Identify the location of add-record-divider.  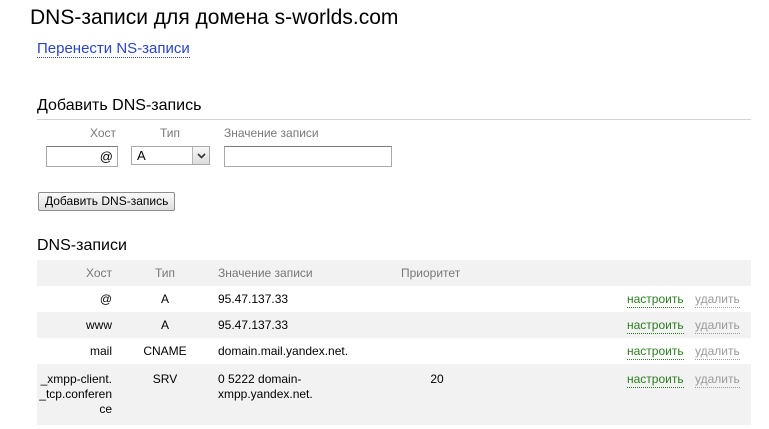
(394, 119).